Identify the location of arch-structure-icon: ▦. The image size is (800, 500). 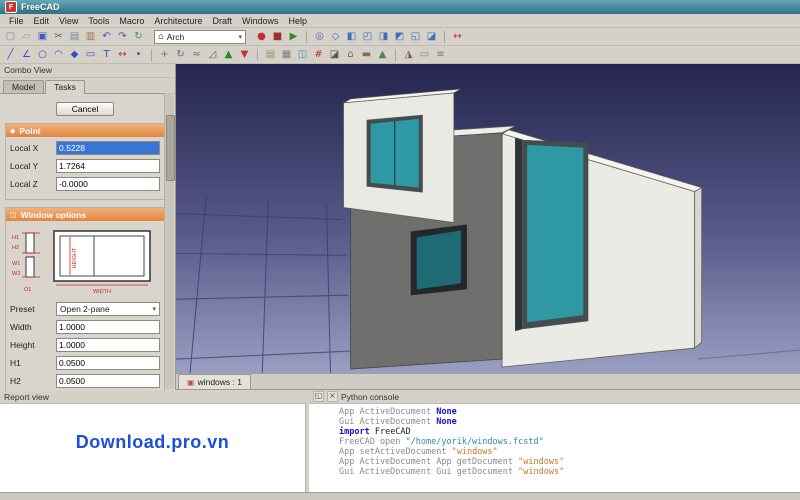
(286, 54).